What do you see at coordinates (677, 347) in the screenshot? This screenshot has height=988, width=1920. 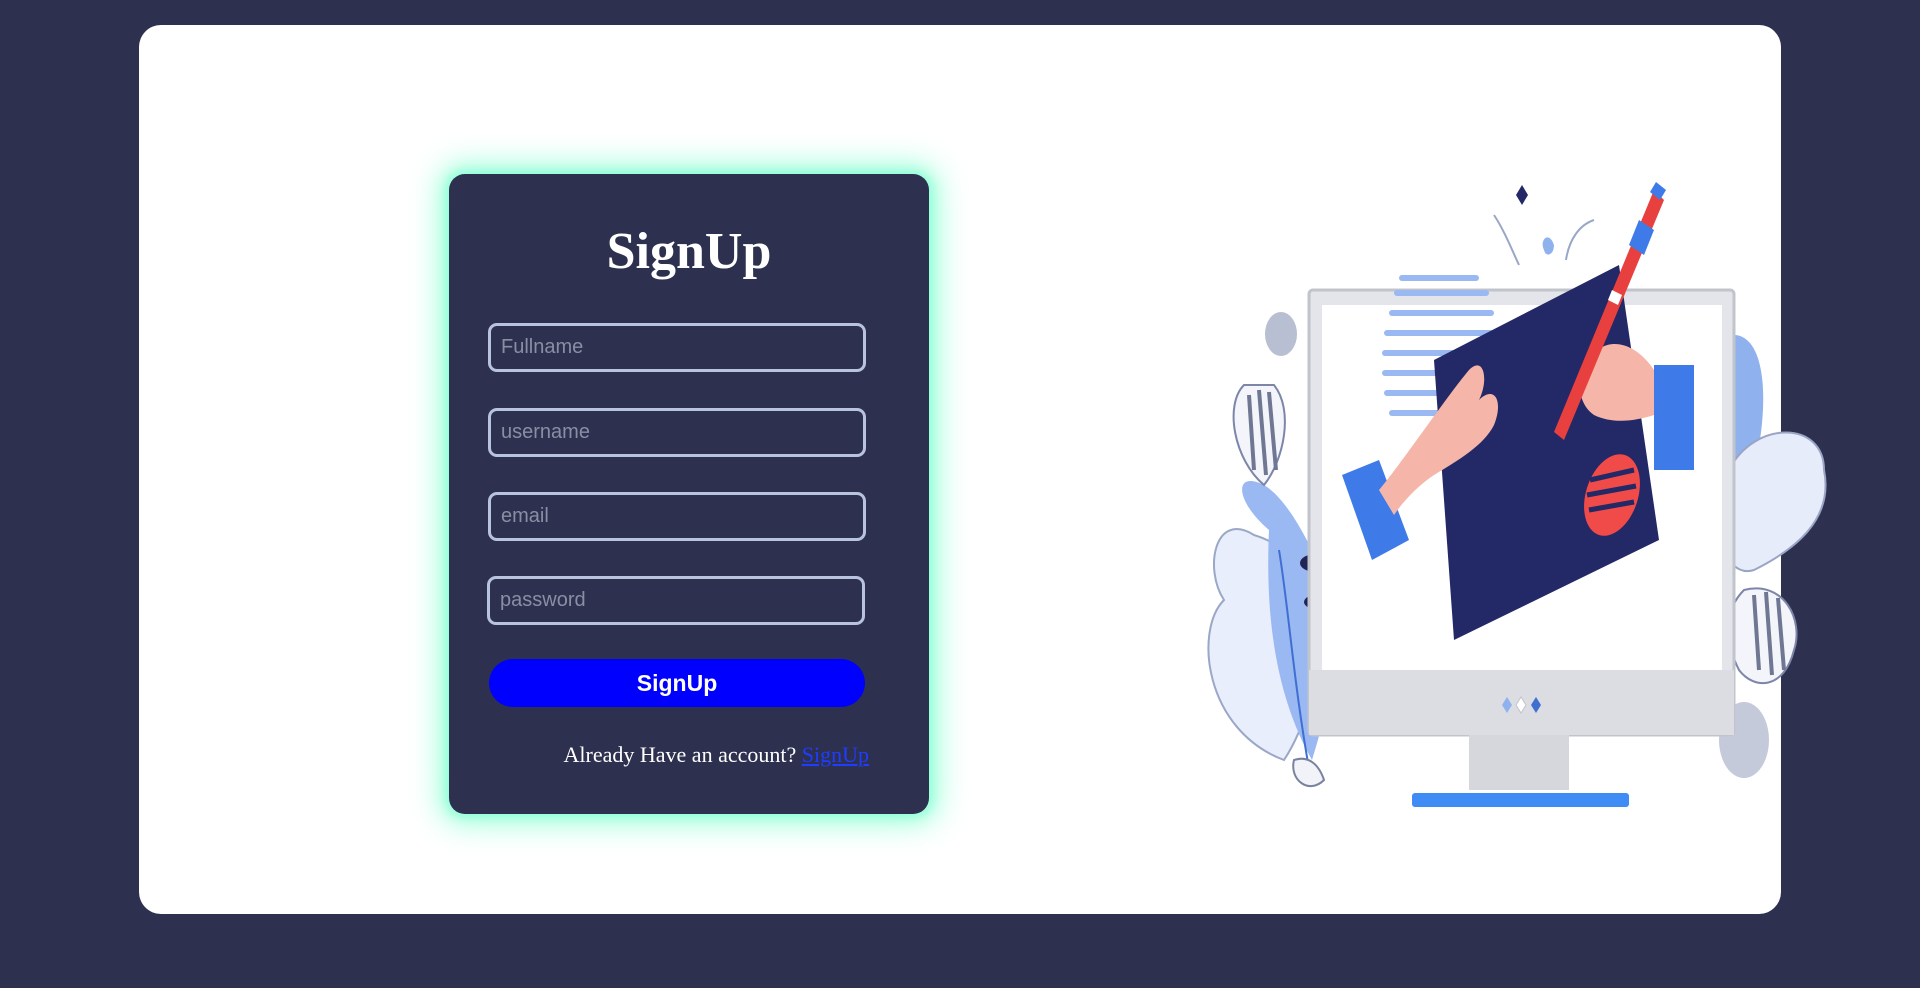 I see `fullname-input` at bounding box center [677, 347].